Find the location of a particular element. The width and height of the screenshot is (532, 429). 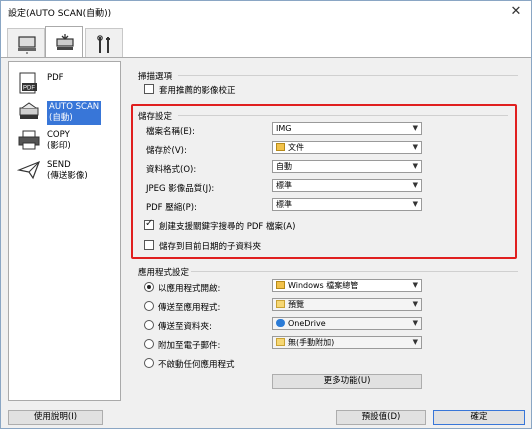

scan-options-title: 掃描選項 is located at coordinates (155, 77).